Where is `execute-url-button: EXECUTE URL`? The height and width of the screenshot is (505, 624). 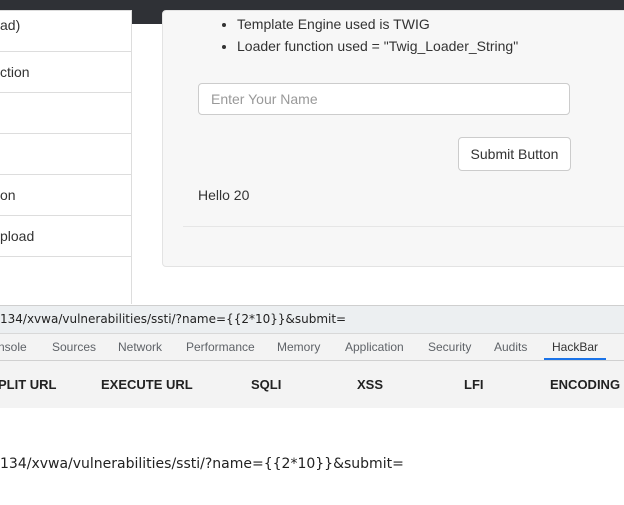
execute-url-button: EXECUTE URL is located at coordinates (147, 384).